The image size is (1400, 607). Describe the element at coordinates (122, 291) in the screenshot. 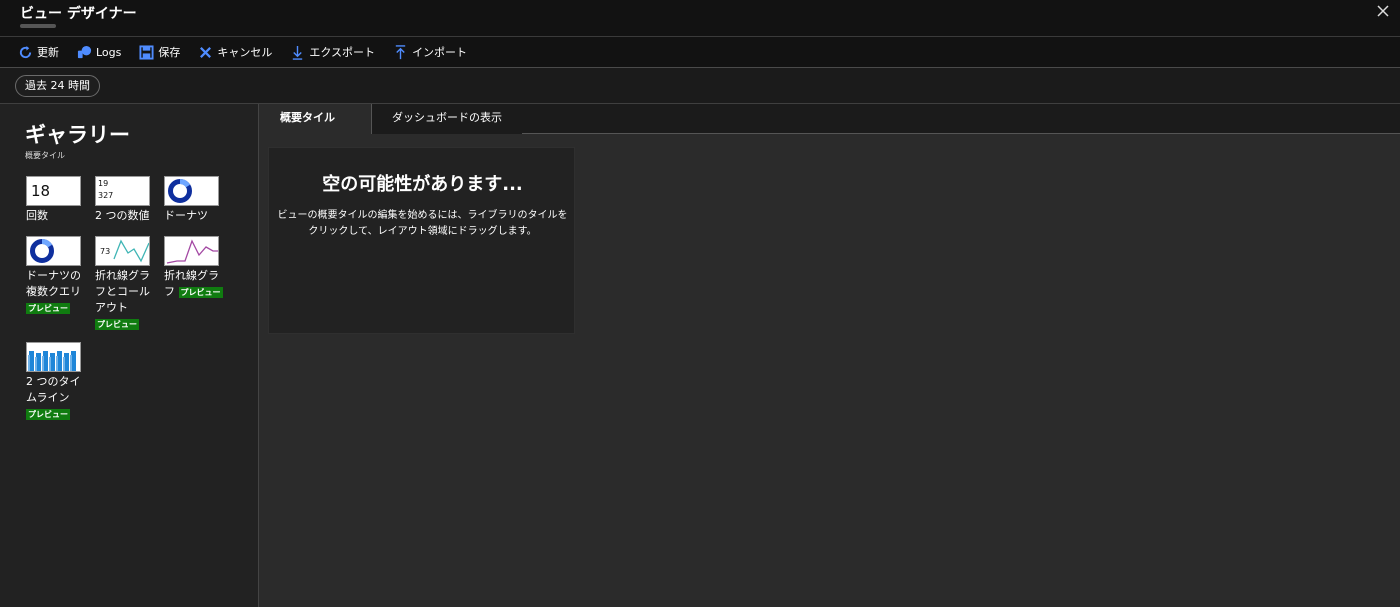

I see `tile-line-chart-callout-text: 折れ線グラフとコールアウト` at that location.